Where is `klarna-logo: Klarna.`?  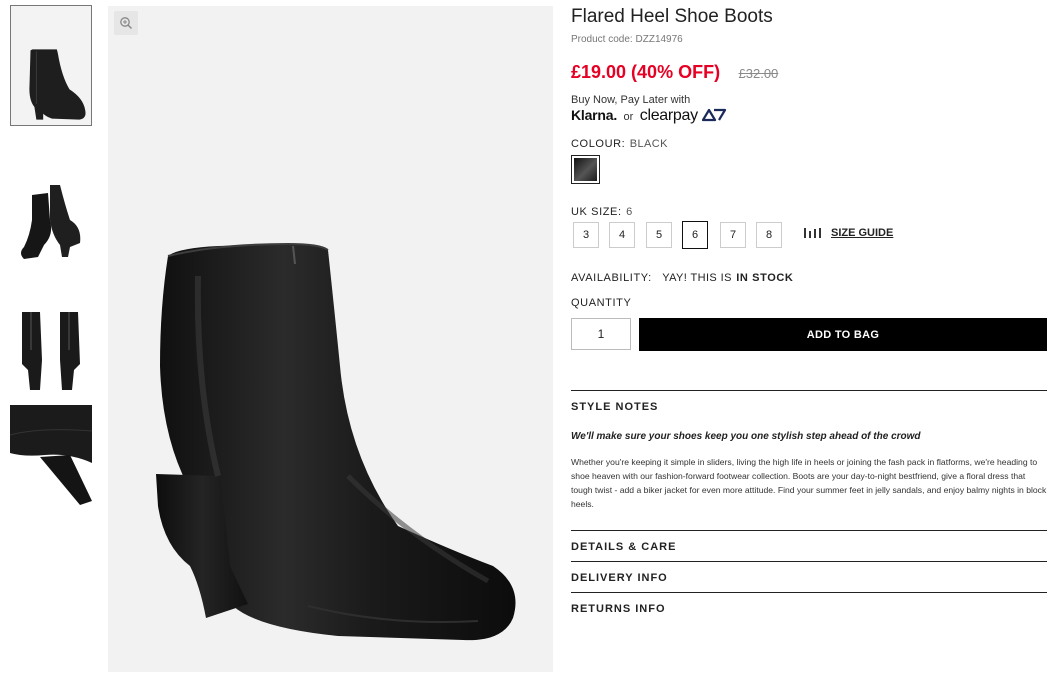
klarna-logo: Klarna. is located at coordinates (594, 115).